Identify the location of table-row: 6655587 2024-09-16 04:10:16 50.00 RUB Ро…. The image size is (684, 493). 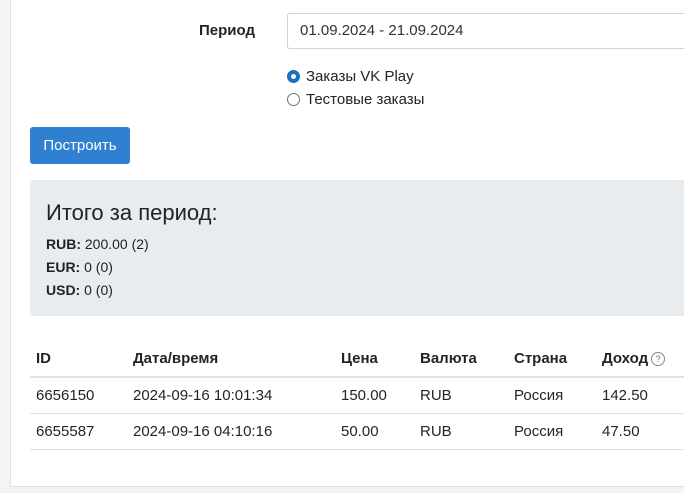
(357, 431).